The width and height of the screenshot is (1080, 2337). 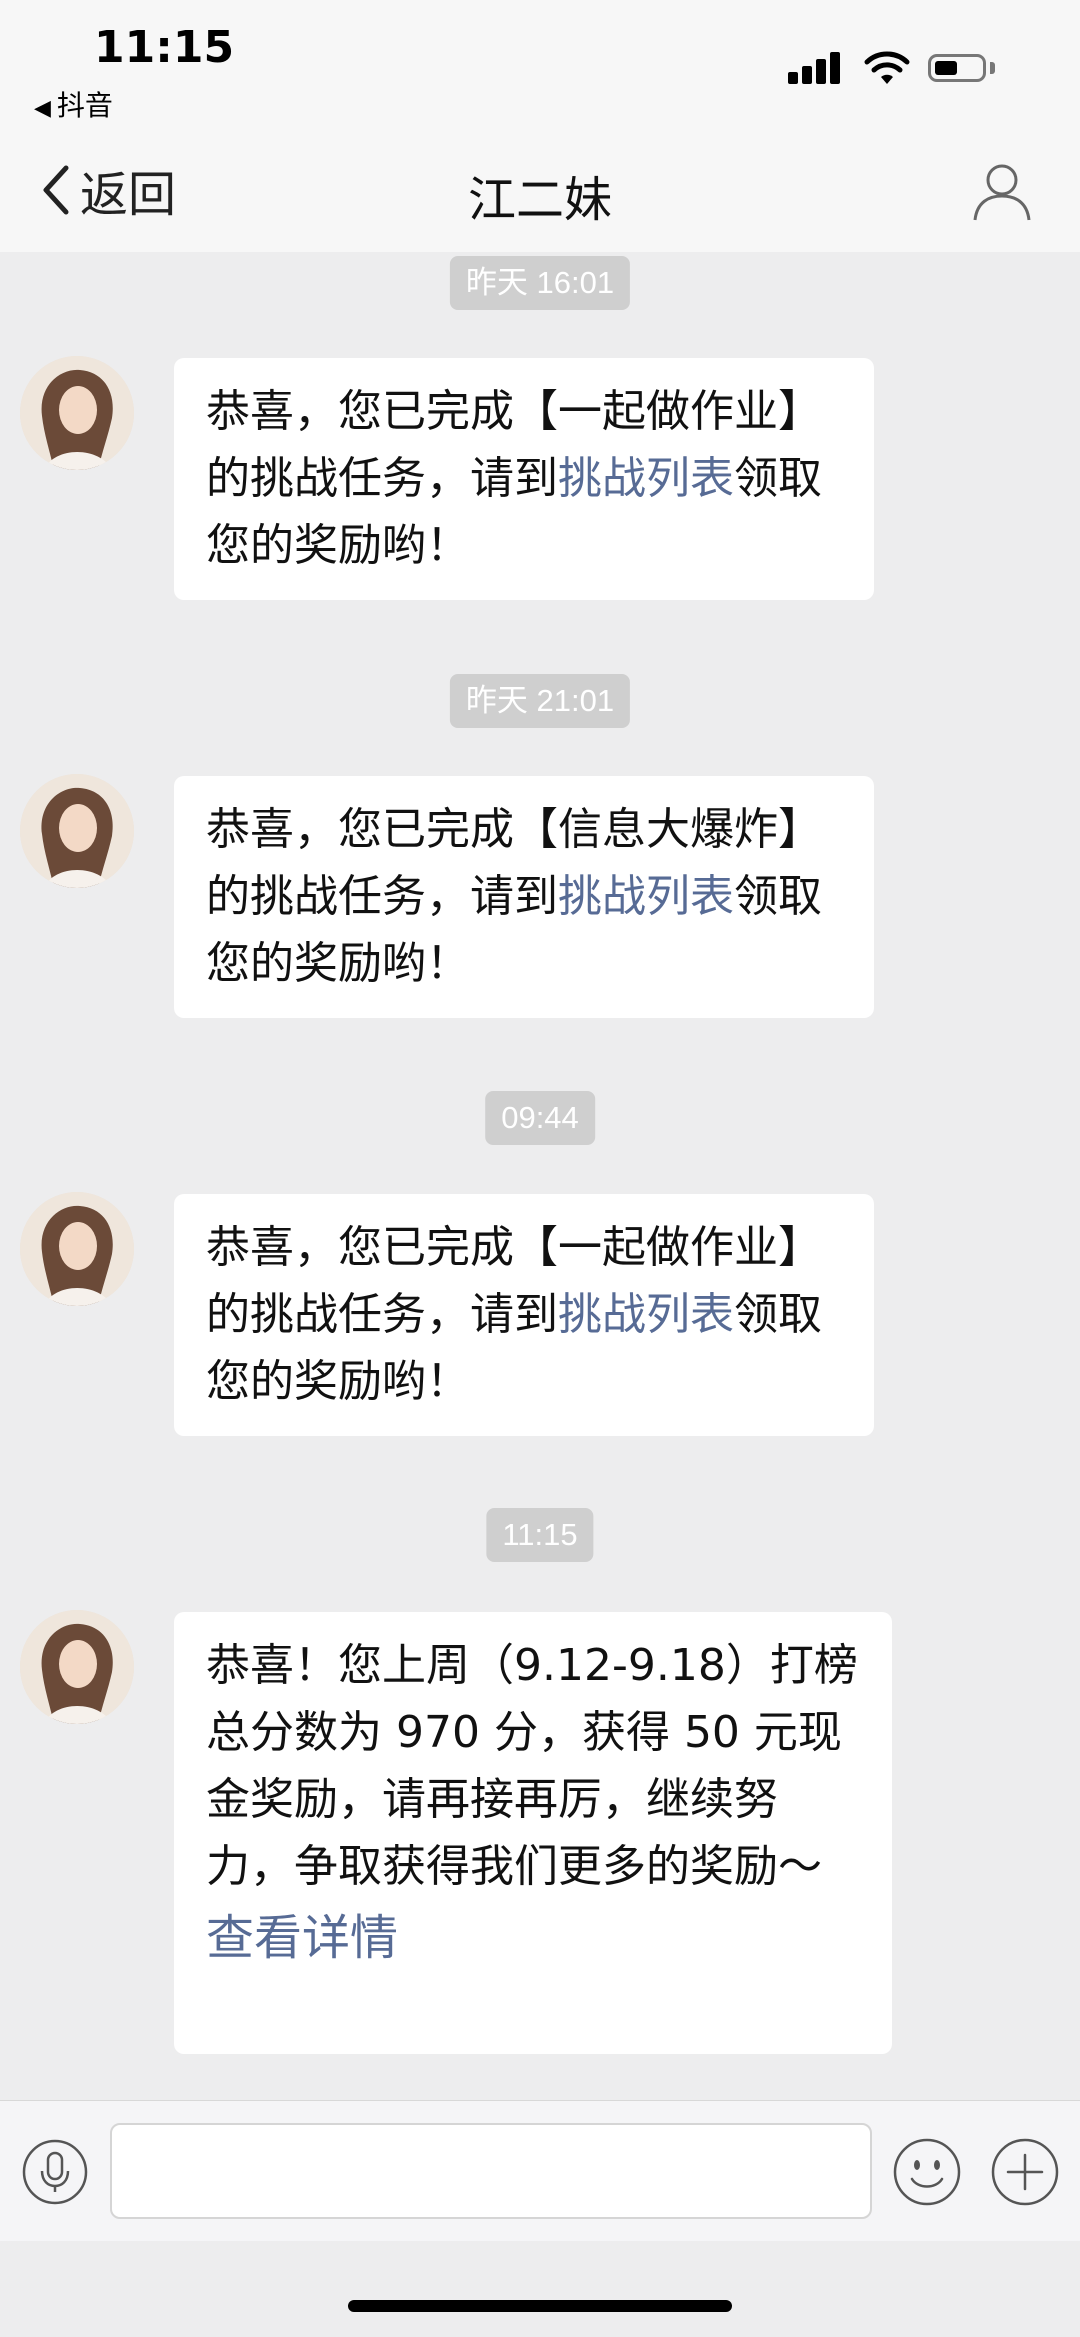 I want to click on view-details-link: 查看详情, so click(x=533, y=1938).